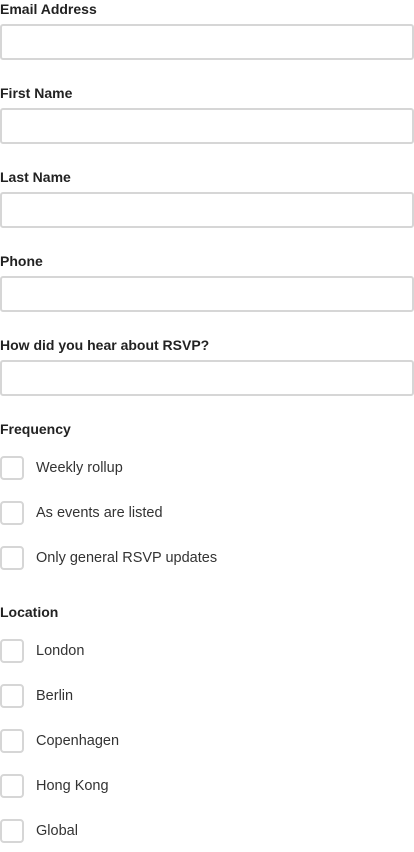 This screenshot has height=852, width=414. Describe the element at coordinates (29, 612) in the screenshot. I see `location-label: Location` at that location.